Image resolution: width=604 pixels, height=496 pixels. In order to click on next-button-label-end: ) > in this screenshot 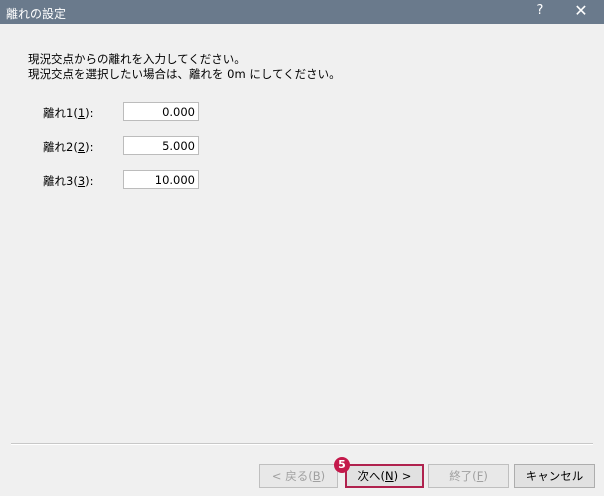, I will do `click(402, 476)`.